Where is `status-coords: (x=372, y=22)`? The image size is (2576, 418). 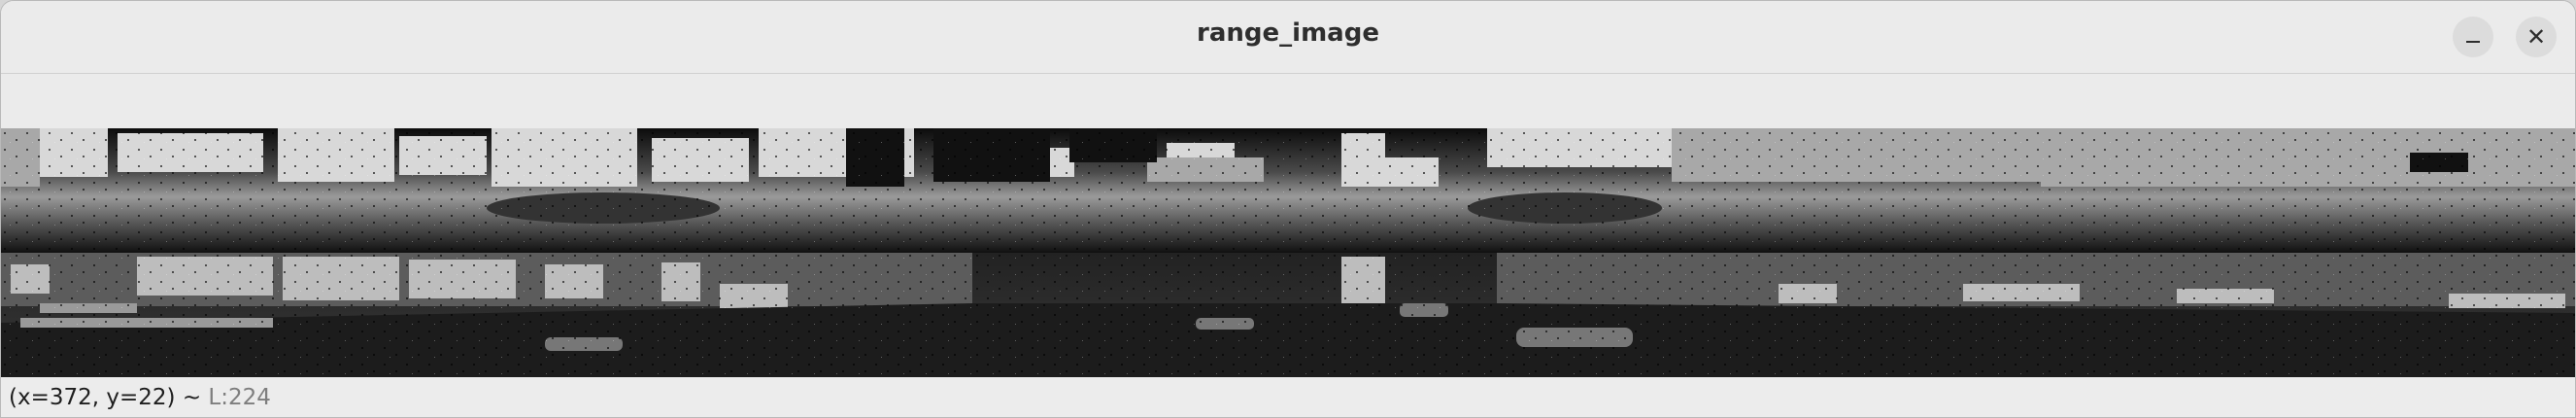 status-coords: (x=372, y=22) is located at coordinates (92, 397).